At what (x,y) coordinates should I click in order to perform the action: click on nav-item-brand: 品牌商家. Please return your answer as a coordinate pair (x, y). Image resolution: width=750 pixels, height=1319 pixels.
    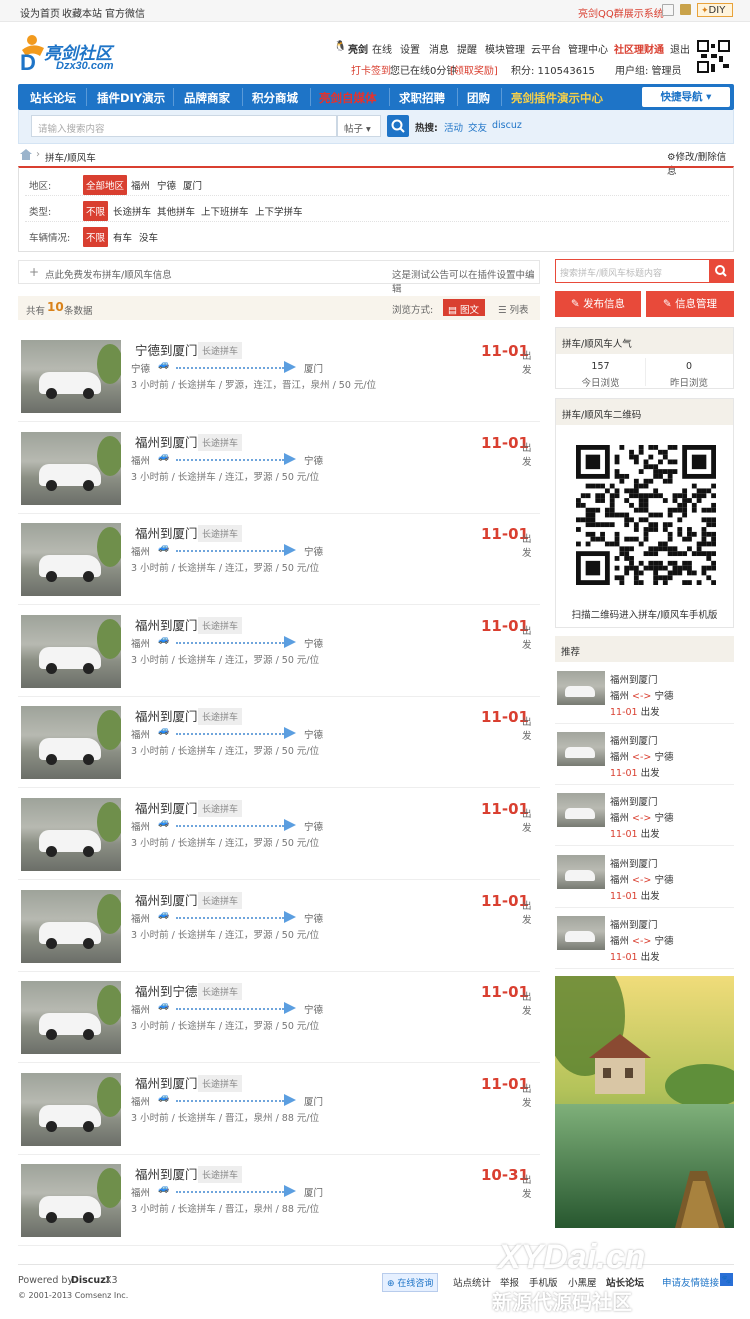
    Looking at the image, I should click on (207, 98).